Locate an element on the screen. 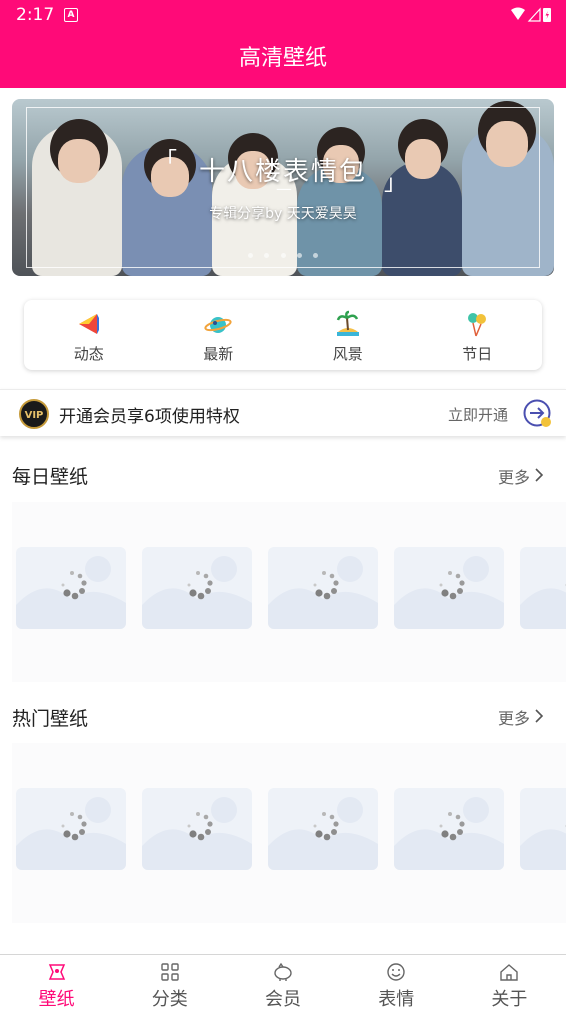  quick-category-panel: 动态 最新 风景 节日 is located at coordinates (283, 335).